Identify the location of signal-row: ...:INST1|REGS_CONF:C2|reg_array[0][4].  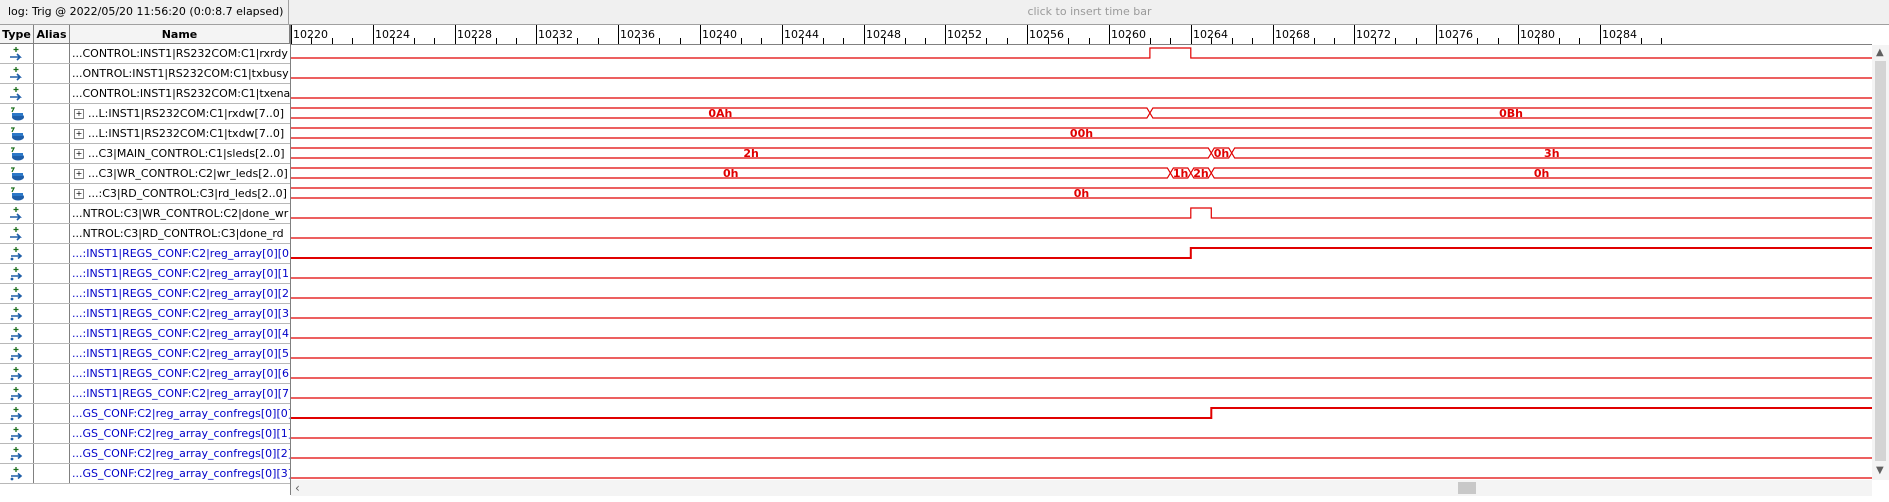
(145, 334).